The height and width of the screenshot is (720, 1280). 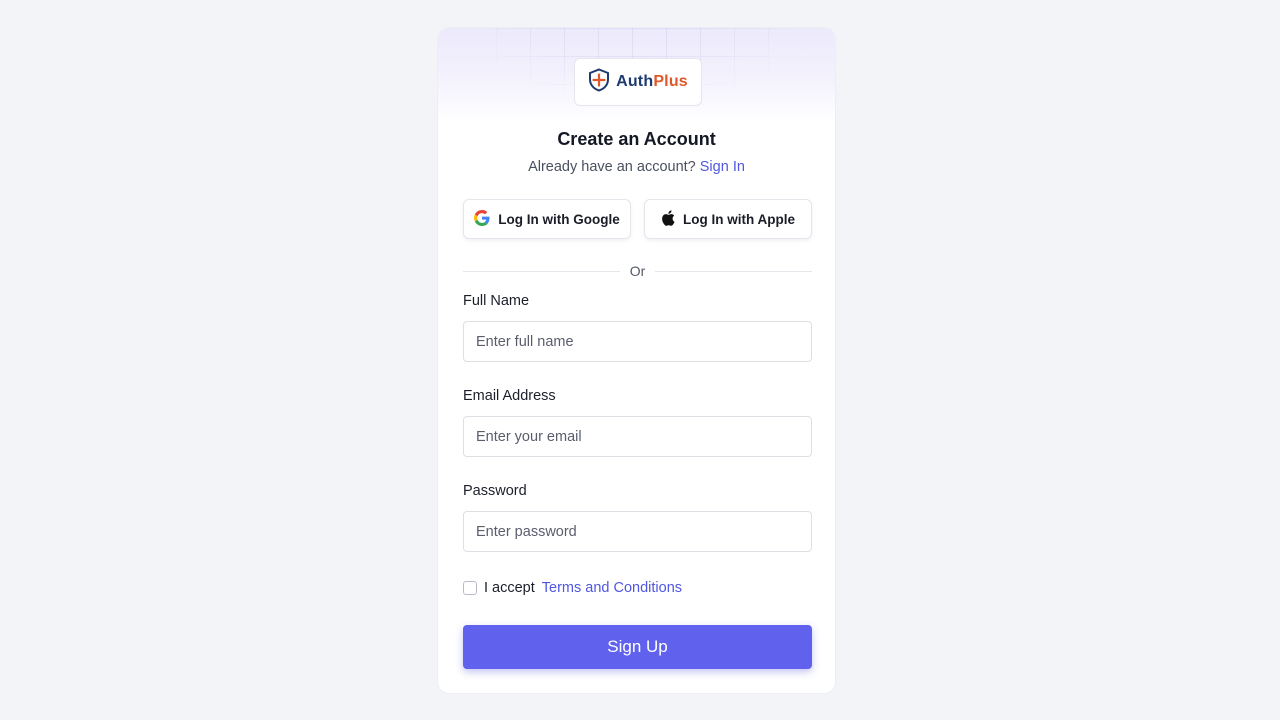 I want to click on brand-logo: AuthPlus, so click(x=638, y=82).